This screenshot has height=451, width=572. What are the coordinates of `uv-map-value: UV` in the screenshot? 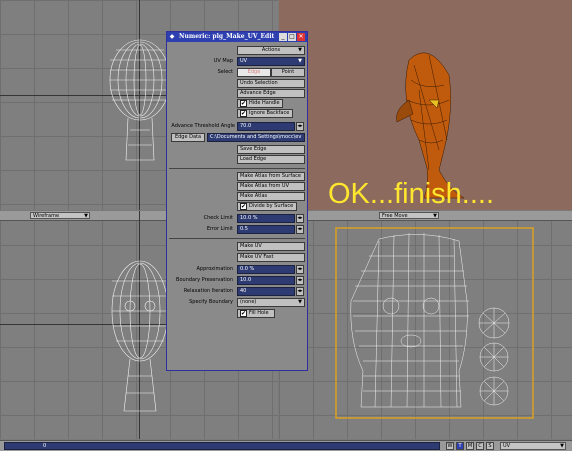 It's located at (244, 61).